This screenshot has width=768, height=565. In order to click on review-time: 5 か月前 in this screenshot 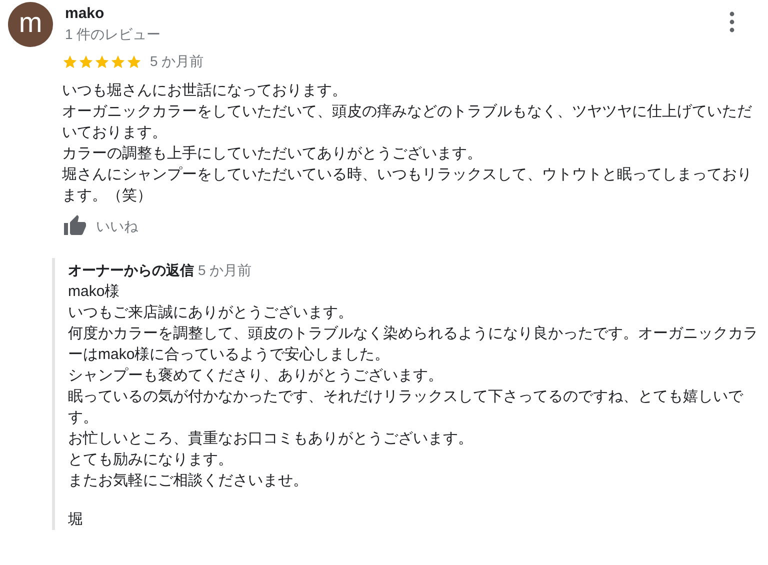, I will do `click(177, 61)`.